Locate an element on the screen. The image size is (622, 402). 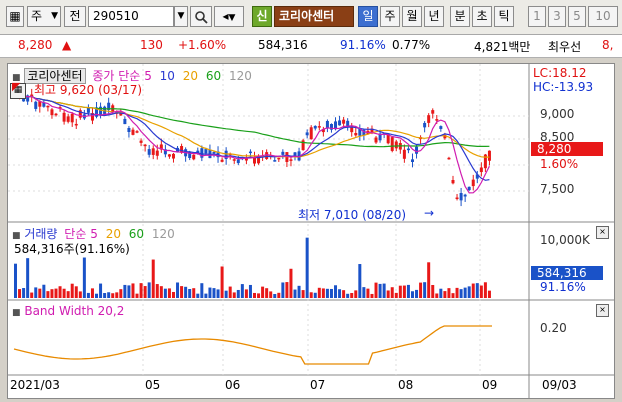
period-tab-day: 일 is located at coordinates (368, 16).